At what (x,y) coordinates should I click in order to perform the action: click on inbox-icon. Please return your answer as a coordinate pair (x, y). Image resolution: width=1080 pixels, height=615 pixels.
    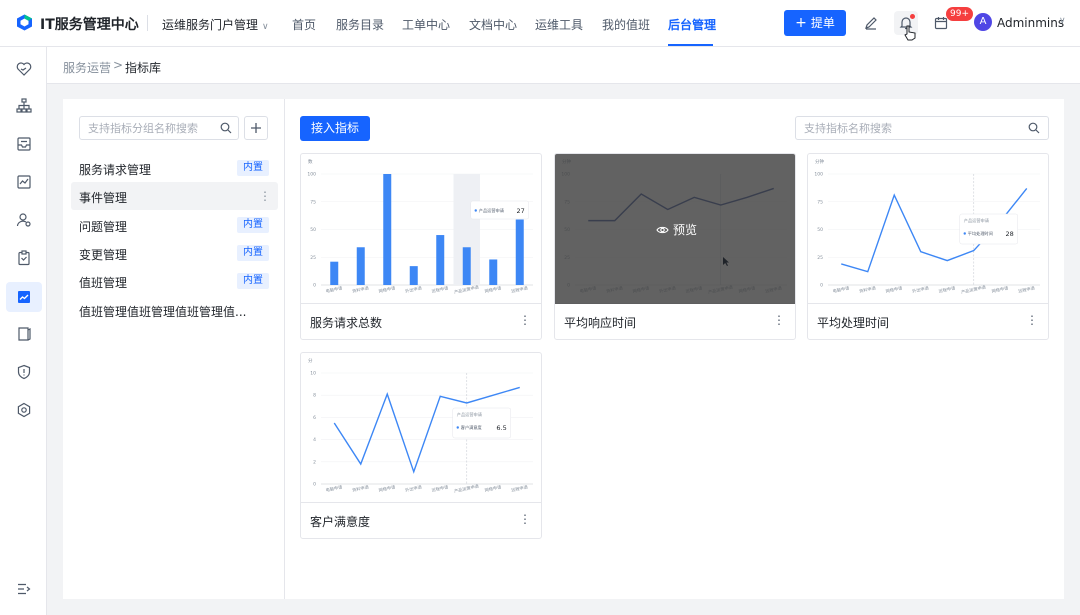
    Looking at the image, I should click on (24, 144).